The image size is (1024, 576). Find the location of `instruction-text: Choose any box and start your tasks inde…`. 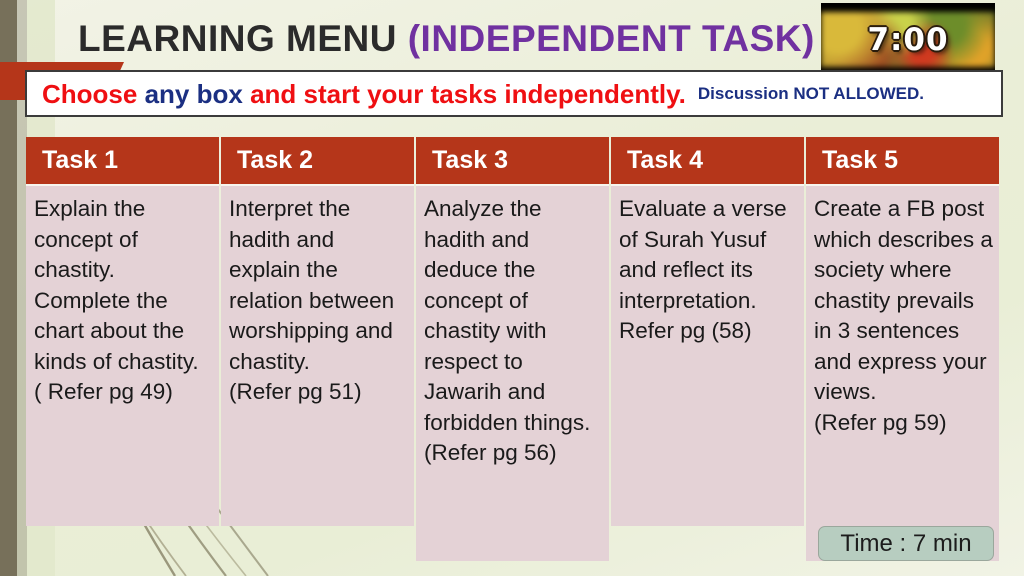

instruction-text: Choose any box and start your tasks inde… is located at coordinates (364, 94).